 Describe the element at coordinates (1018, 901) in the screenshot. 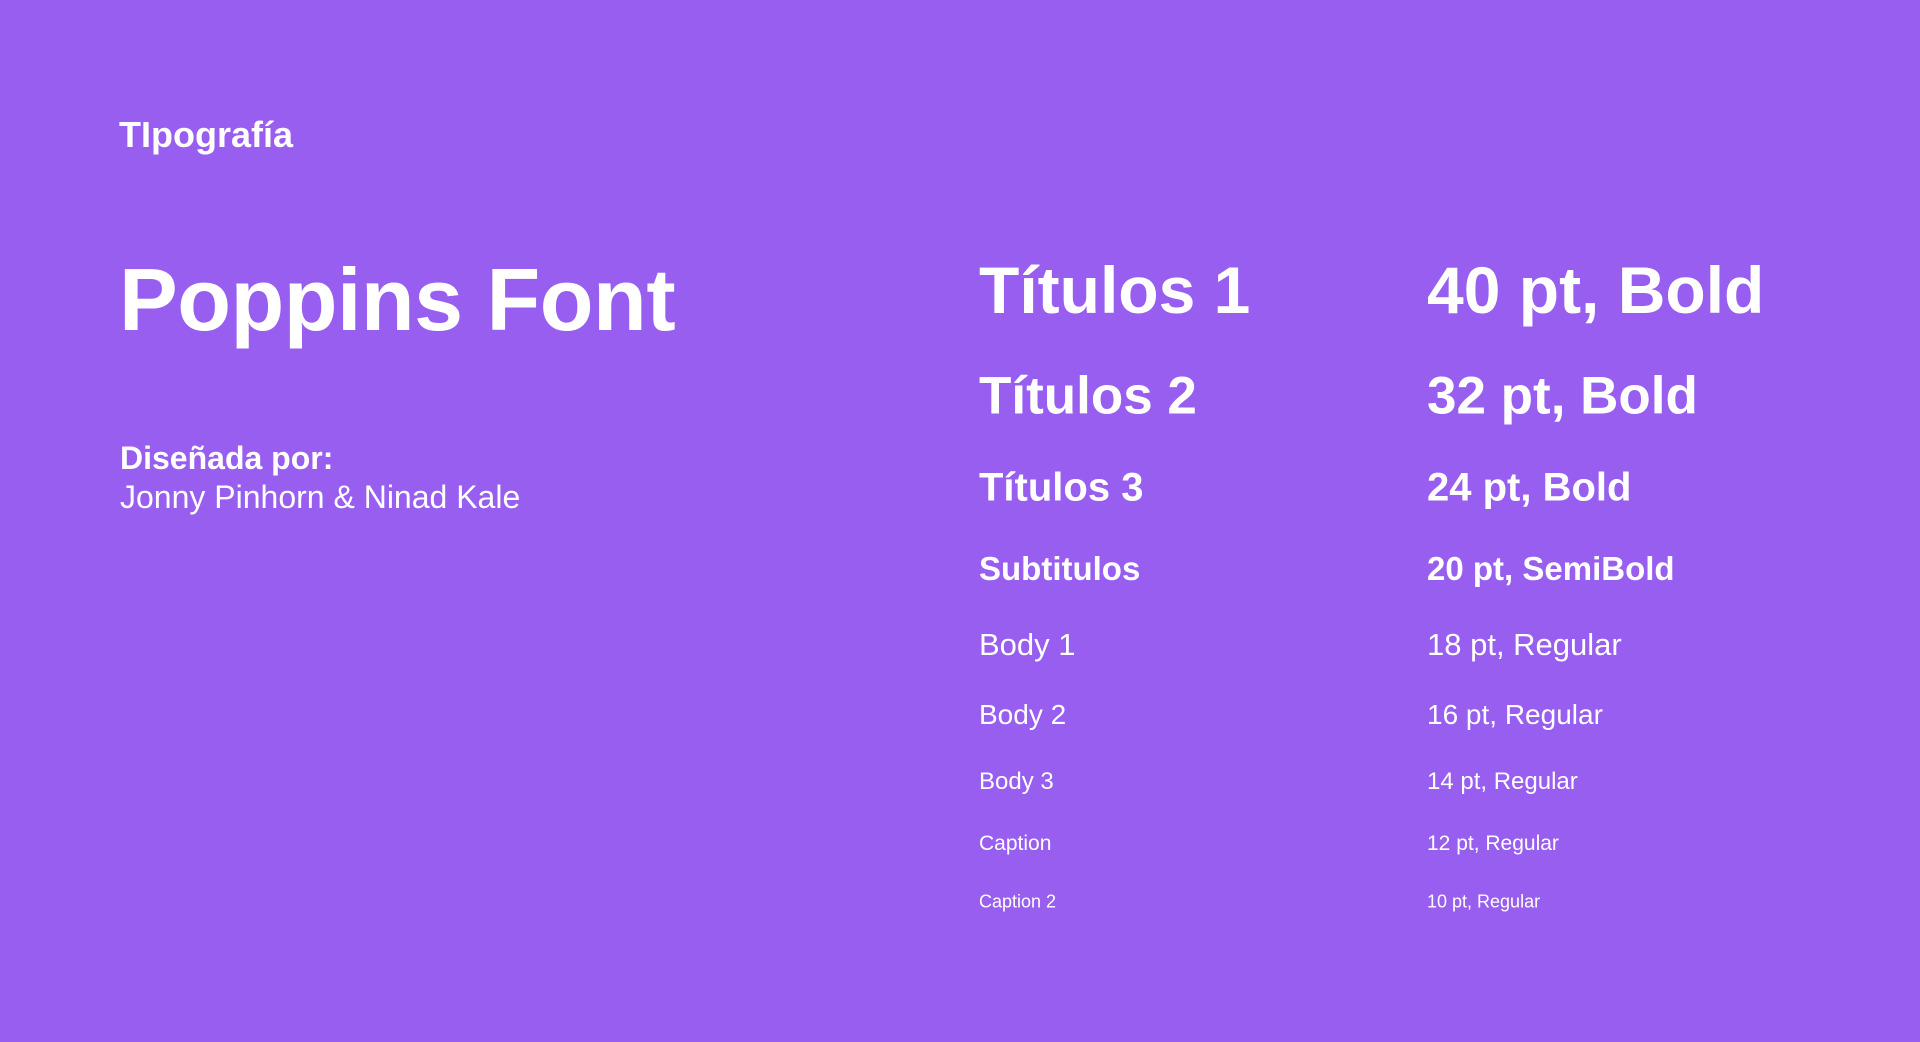

I see `style-name-caption-2: Caption 2` at that location.